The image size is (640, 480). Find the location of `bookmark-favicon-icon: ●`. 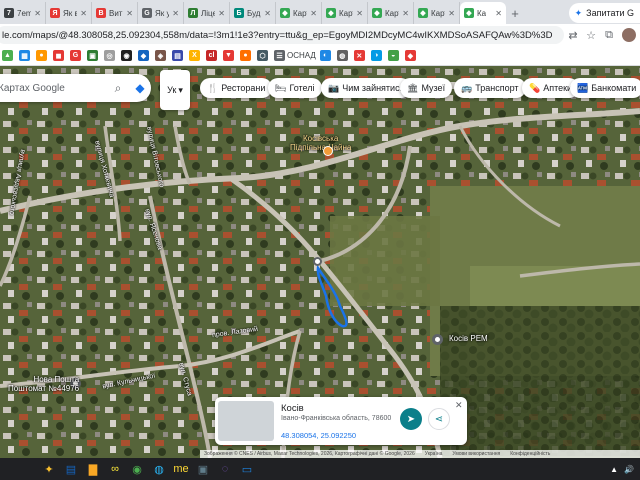

bookmark-favicon-icon: ● is located at coordinates (245, 55).